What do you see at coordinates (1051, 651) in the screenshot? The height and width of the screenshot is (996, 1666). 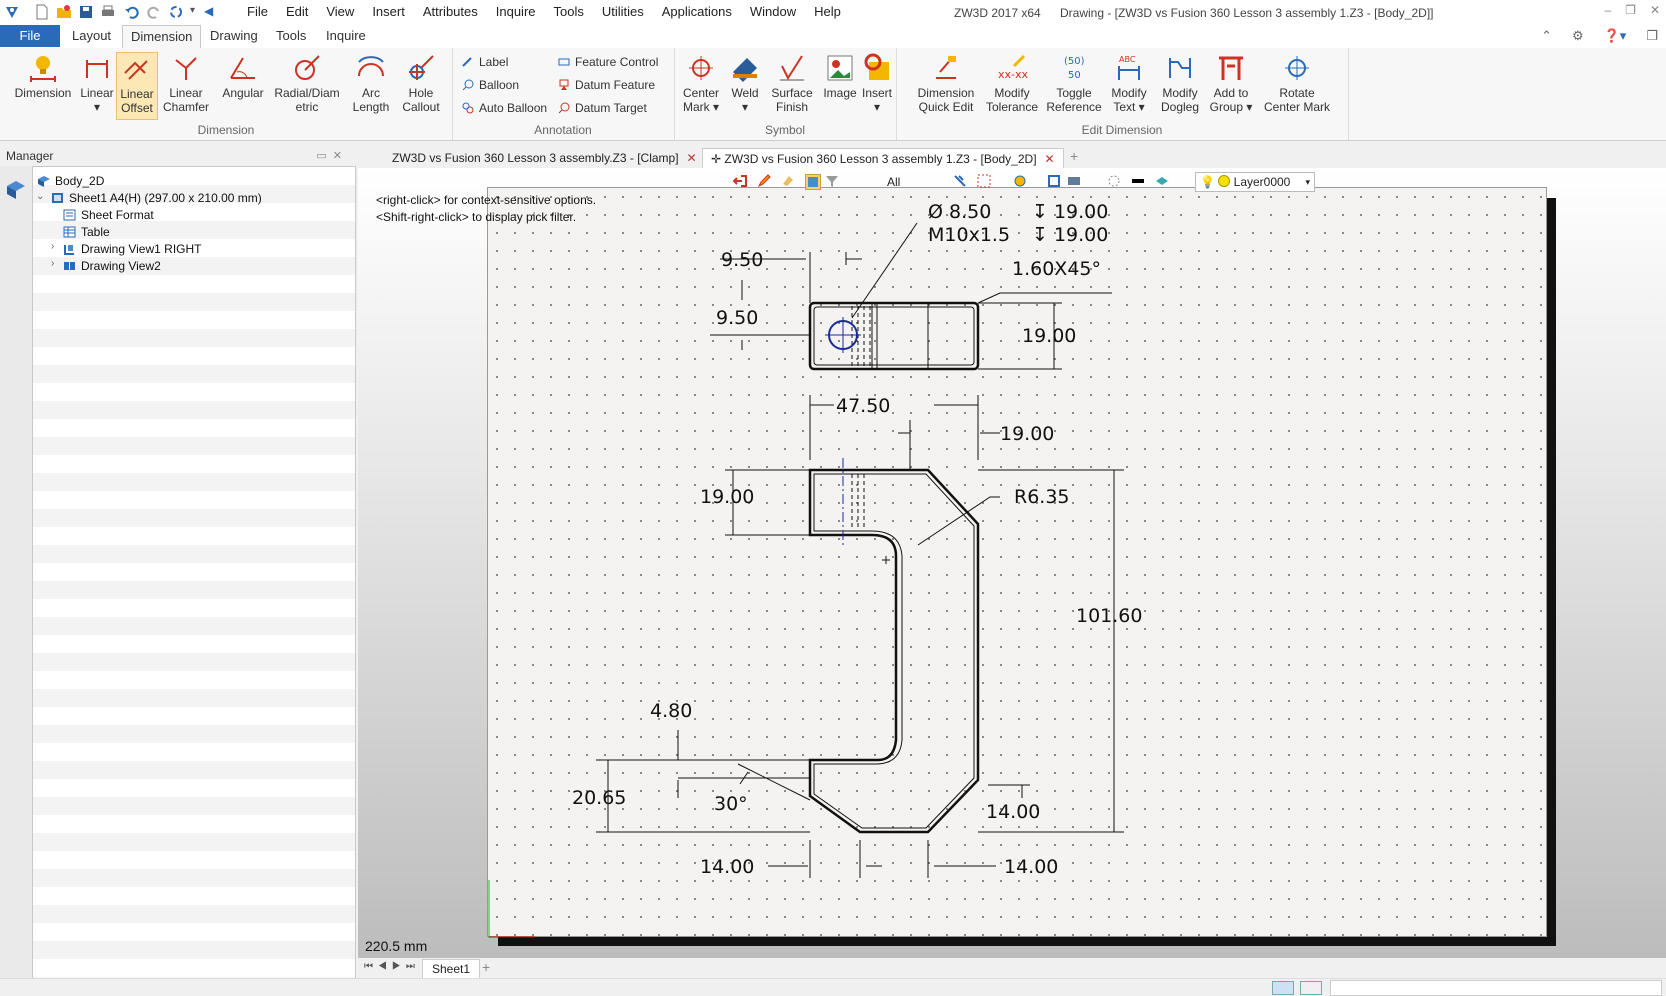 I see `dim-height-total` at bounding box center [1051, 651].